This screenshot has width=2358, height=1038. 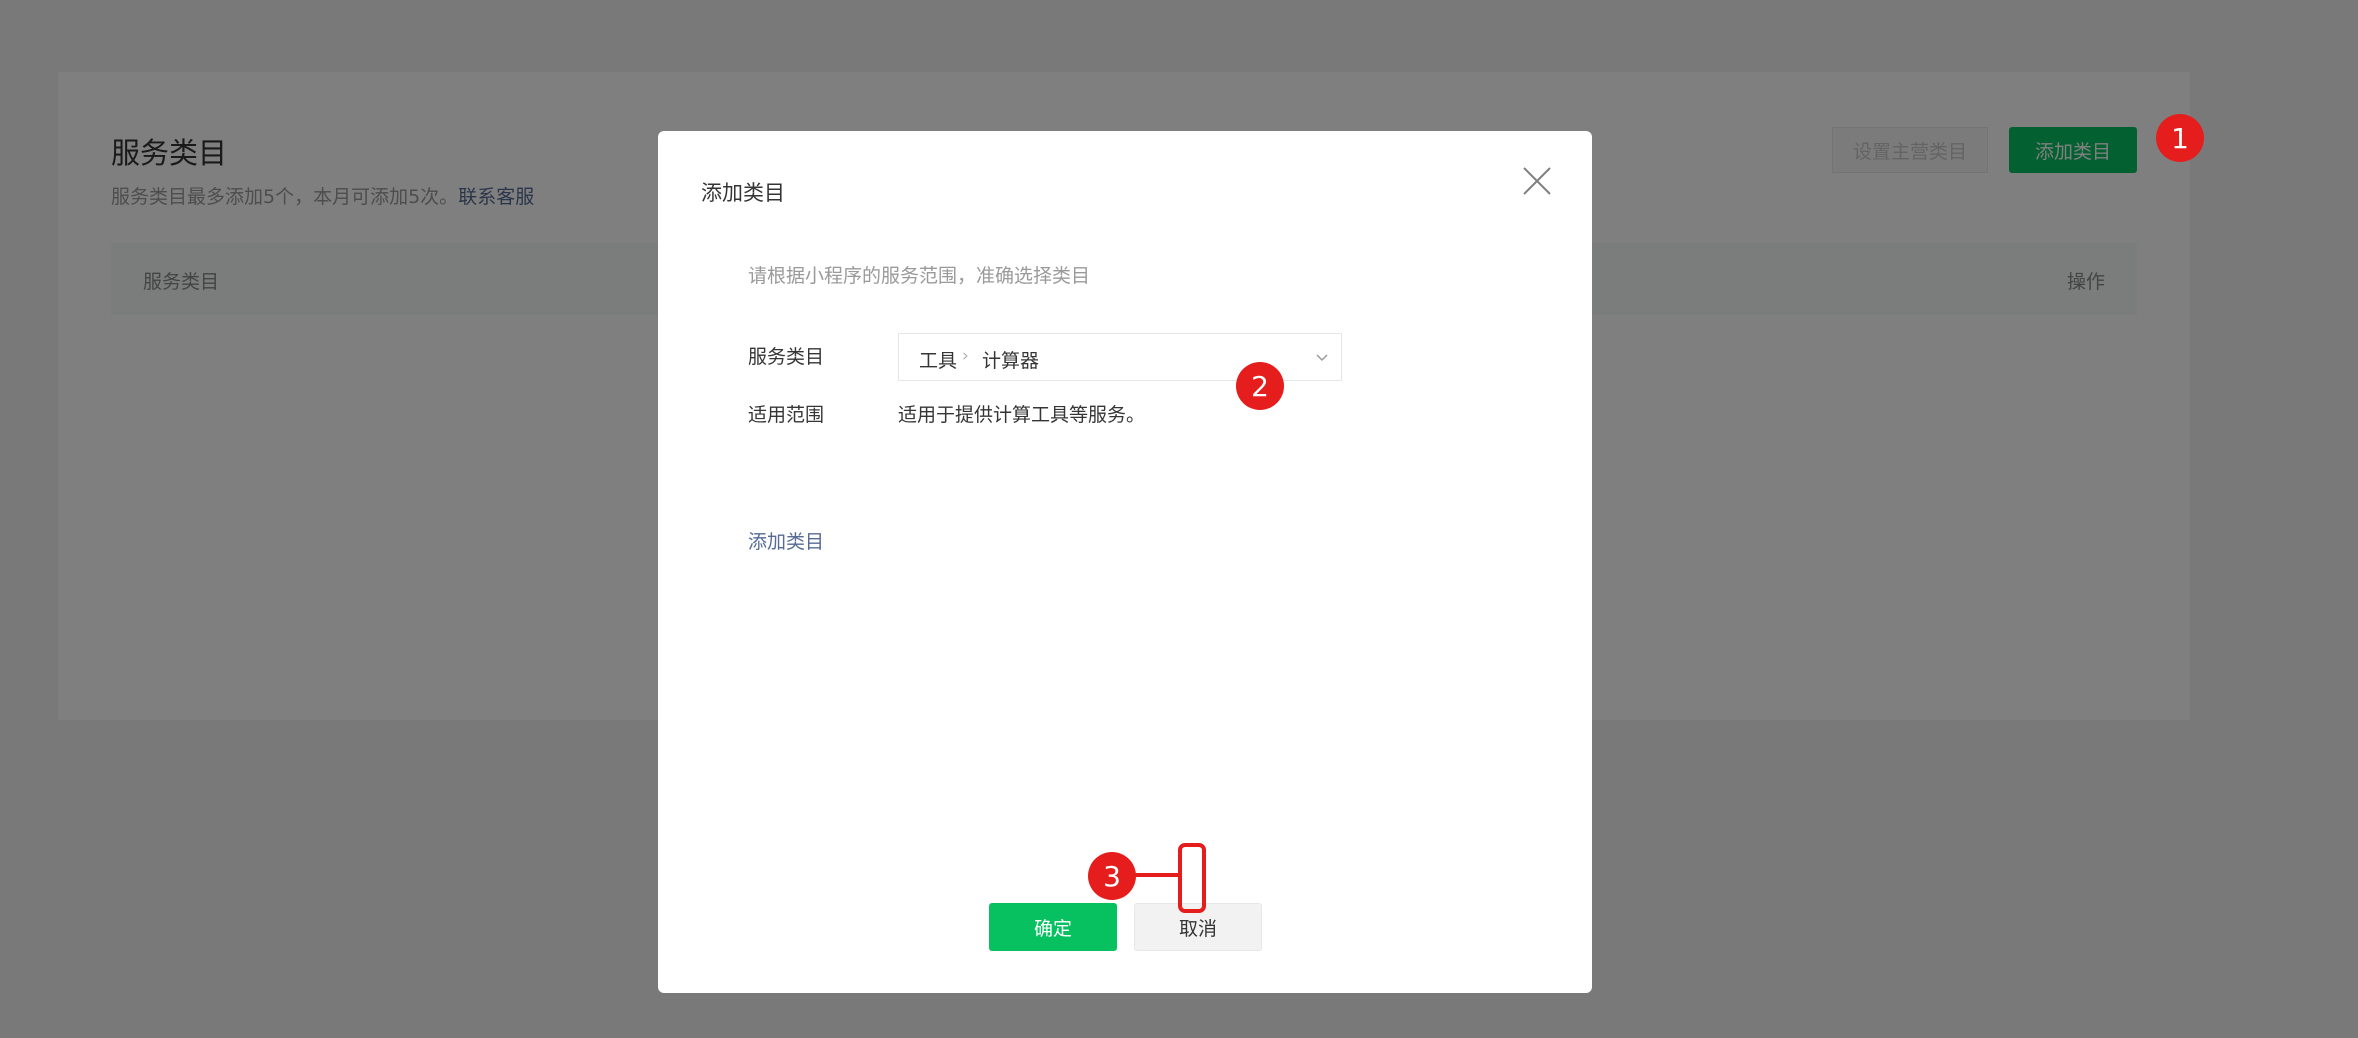 I want to click on category-level-1: 工具, so click(x=938, y=361).